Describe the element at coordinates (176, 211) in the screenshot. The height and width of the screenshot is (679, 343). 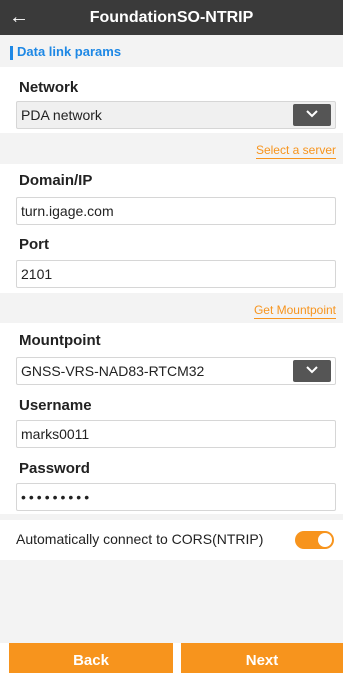
I see `domain-input: turn.igage.com` at that location.